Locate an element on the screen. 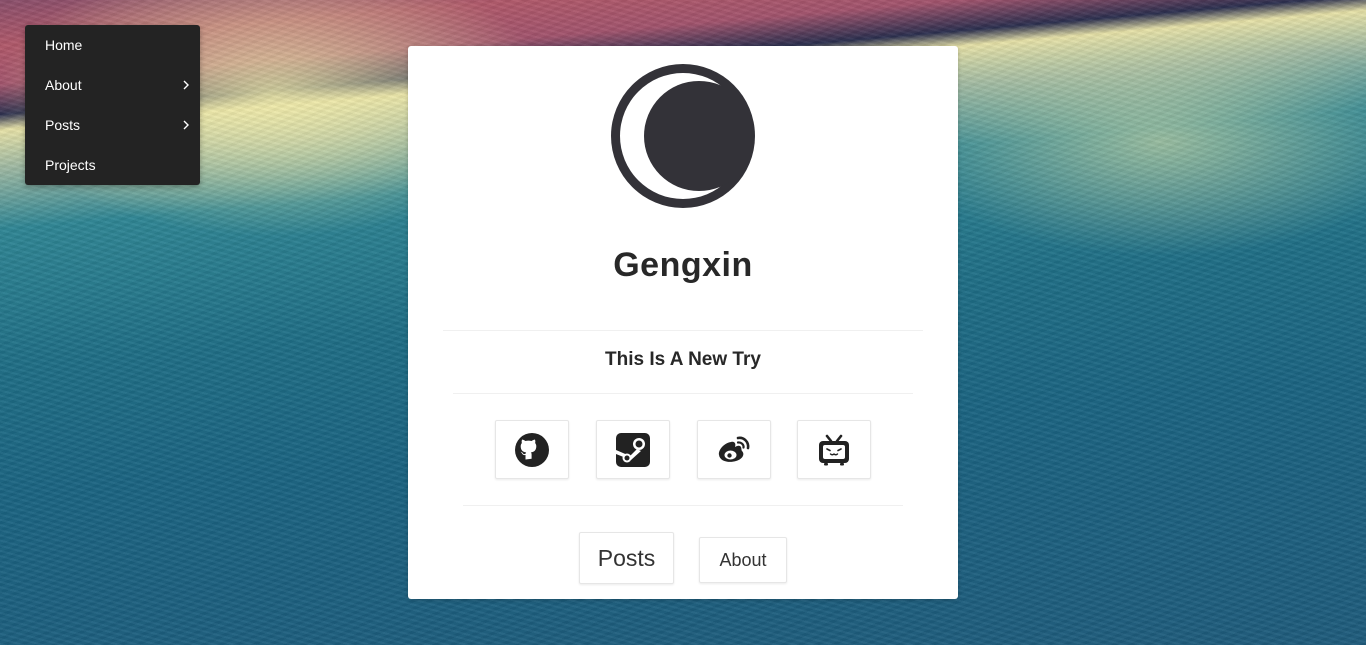 The height and width of the screenshot is (645, 1366). about-button: About is located at coordinates (743, 560).